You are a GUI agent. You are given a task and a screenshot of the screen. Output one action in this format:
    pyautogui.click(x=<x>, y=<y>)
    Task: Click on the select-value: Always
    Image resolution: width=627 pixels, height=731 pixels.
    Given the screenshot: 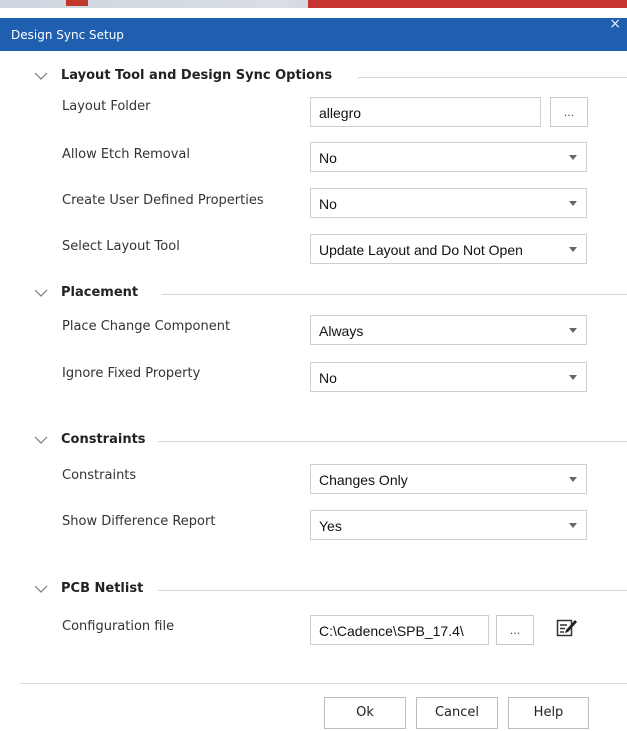 What is the action you would take?
    pyautogui.click(x=341, y=331)
    